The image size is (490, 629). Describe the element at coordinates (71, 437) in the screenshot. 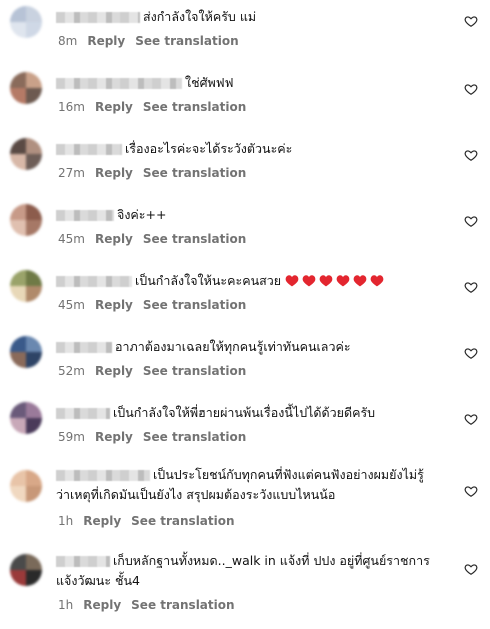

I see `comment-time: 59m` at that location.